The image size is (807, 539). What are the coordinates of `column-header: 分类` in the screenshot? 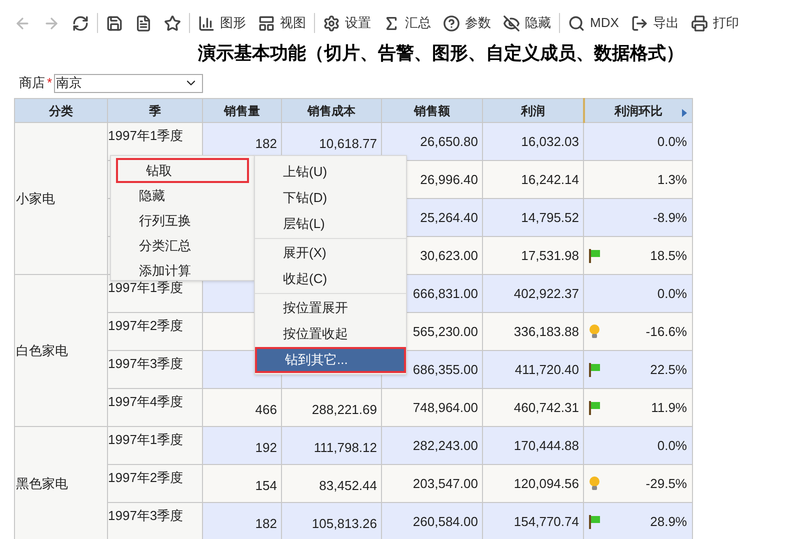 It's located at (61, 110).